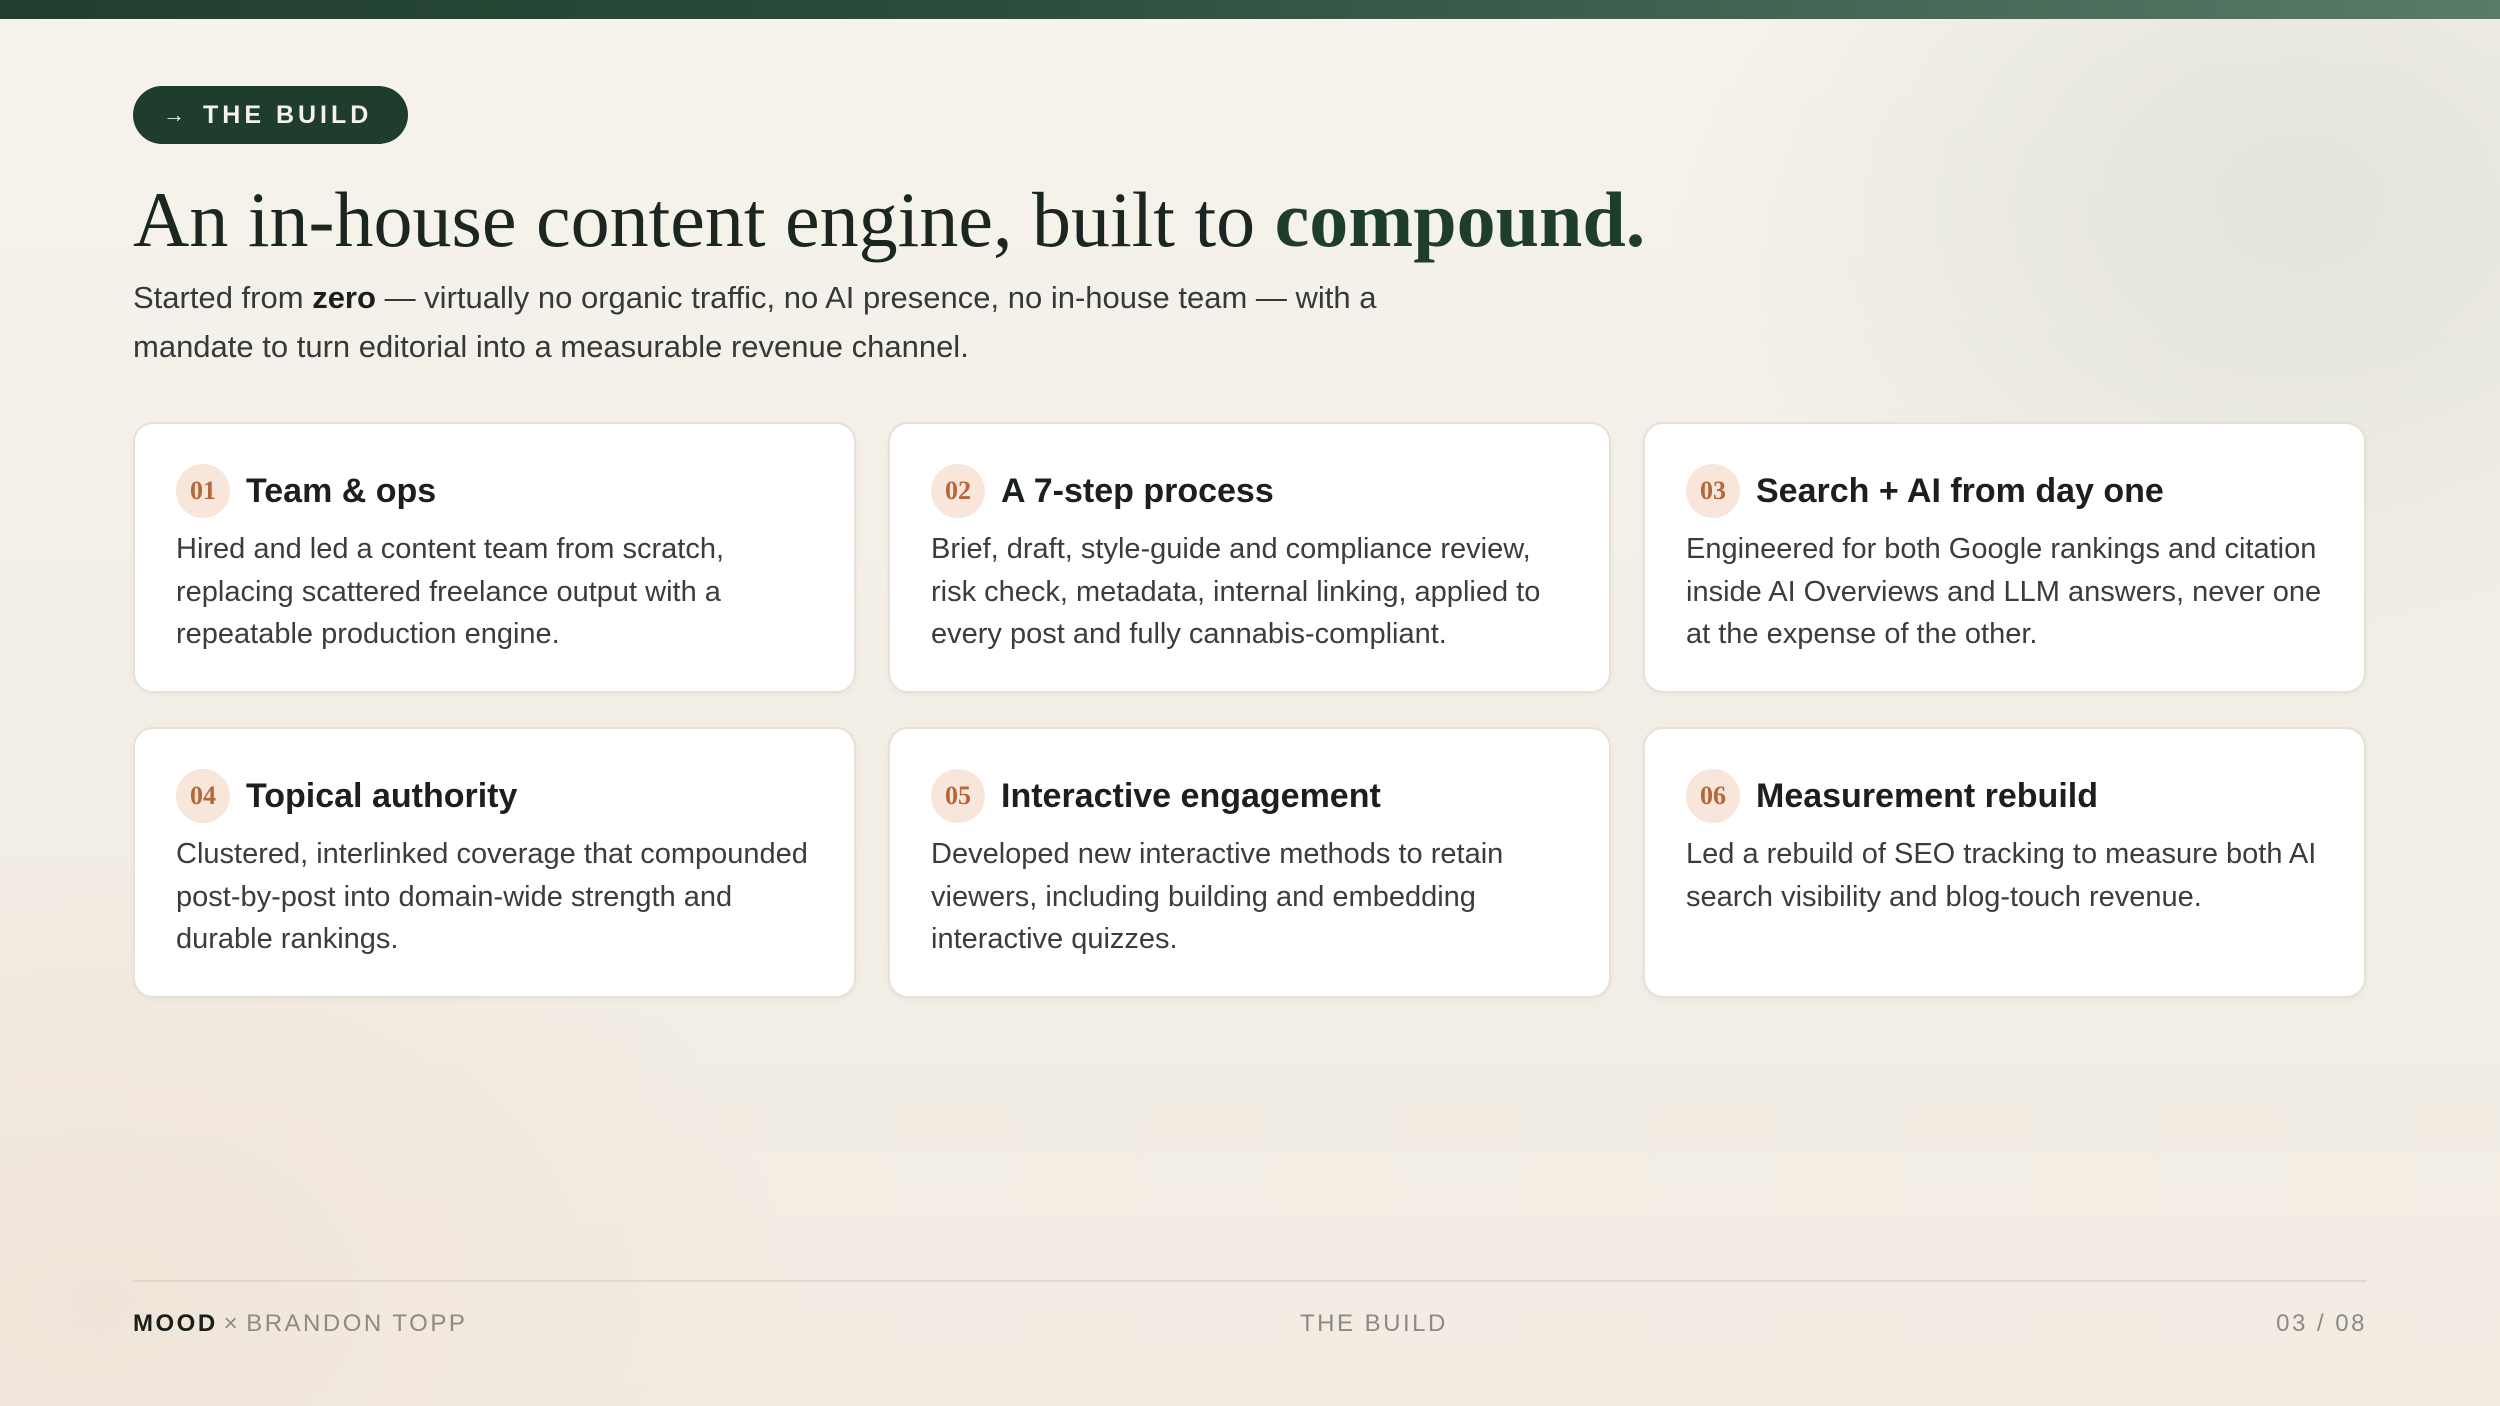  What do you see at coordinates (1713, 796) in the screenshot?
I see `card-number-badge: 06` at bounding box center [1713, 796].